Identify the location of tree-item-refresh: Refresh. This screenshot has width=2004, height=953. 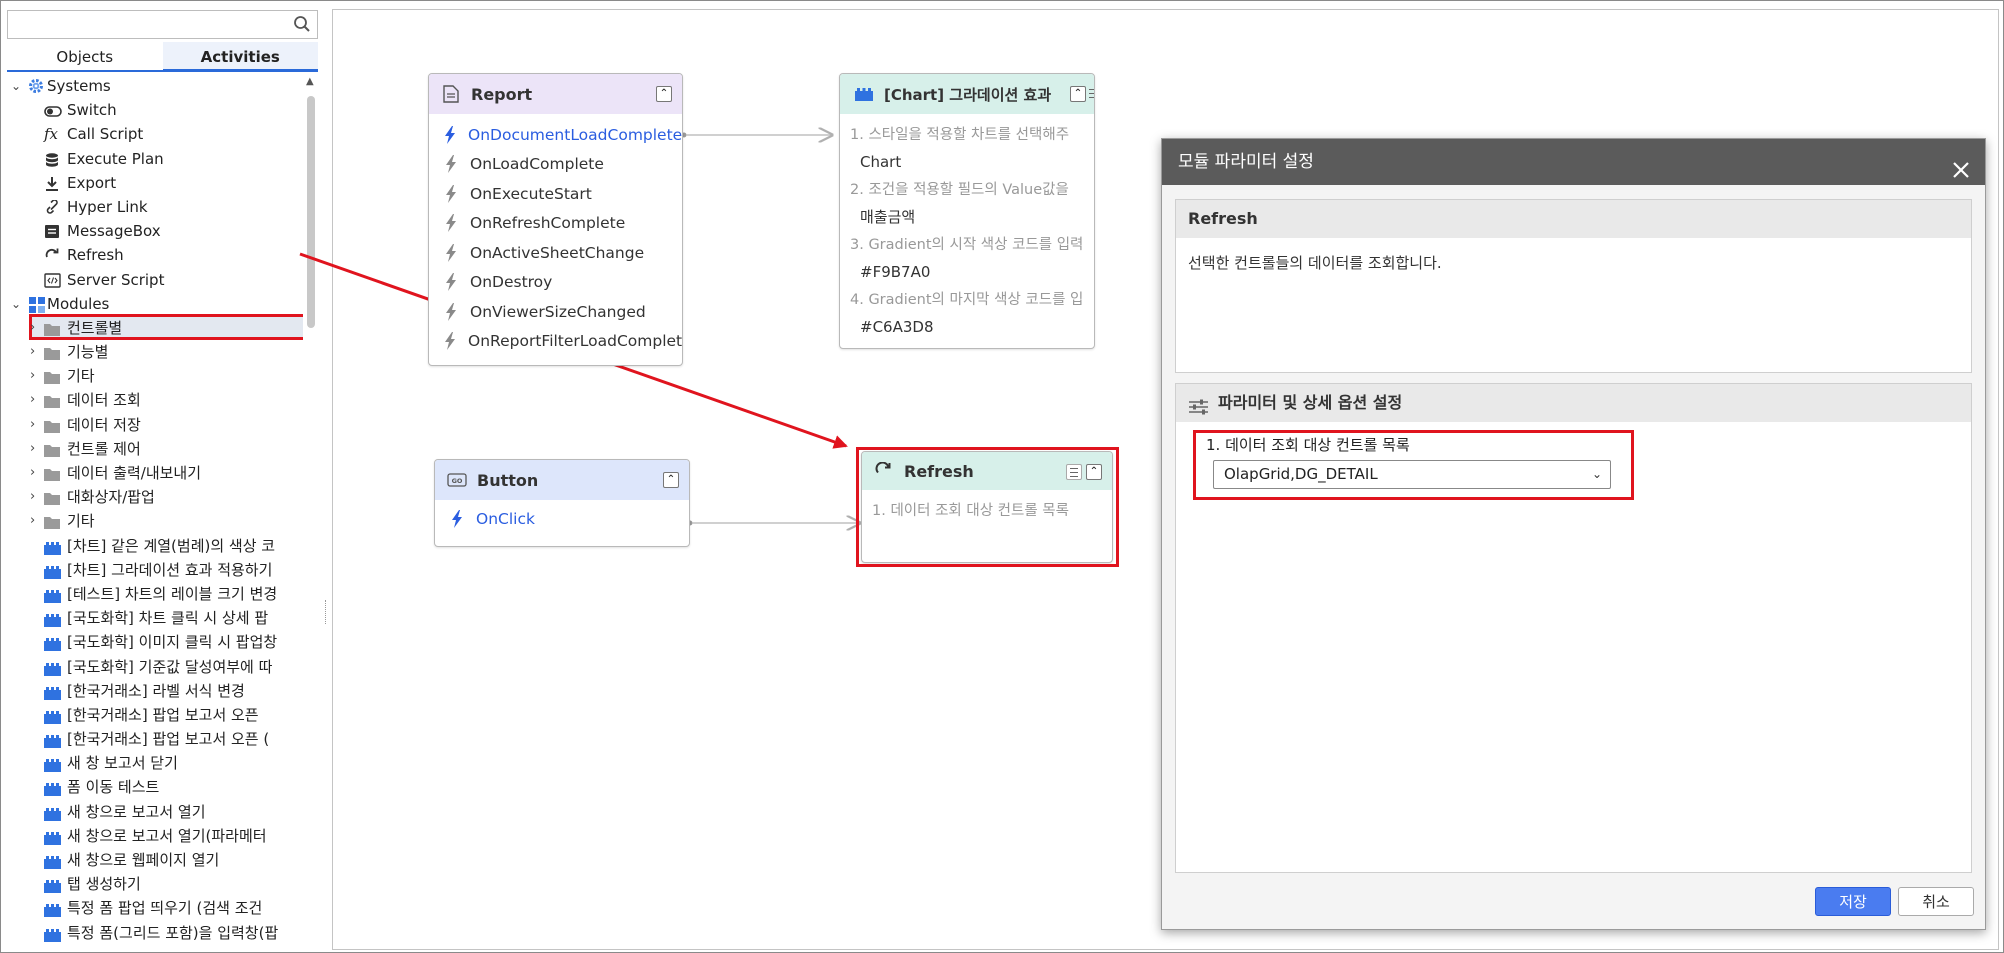
(155, 255).